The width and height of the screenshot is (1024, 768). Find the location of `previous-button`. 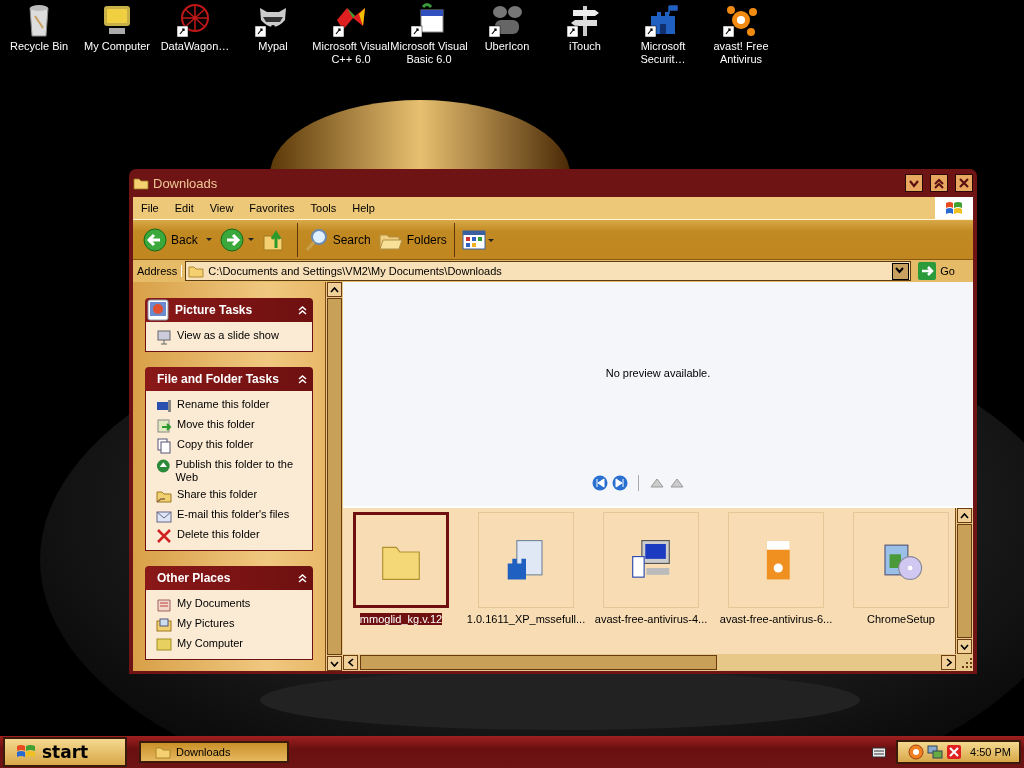

previous-button is located at coordinates (599, 483).